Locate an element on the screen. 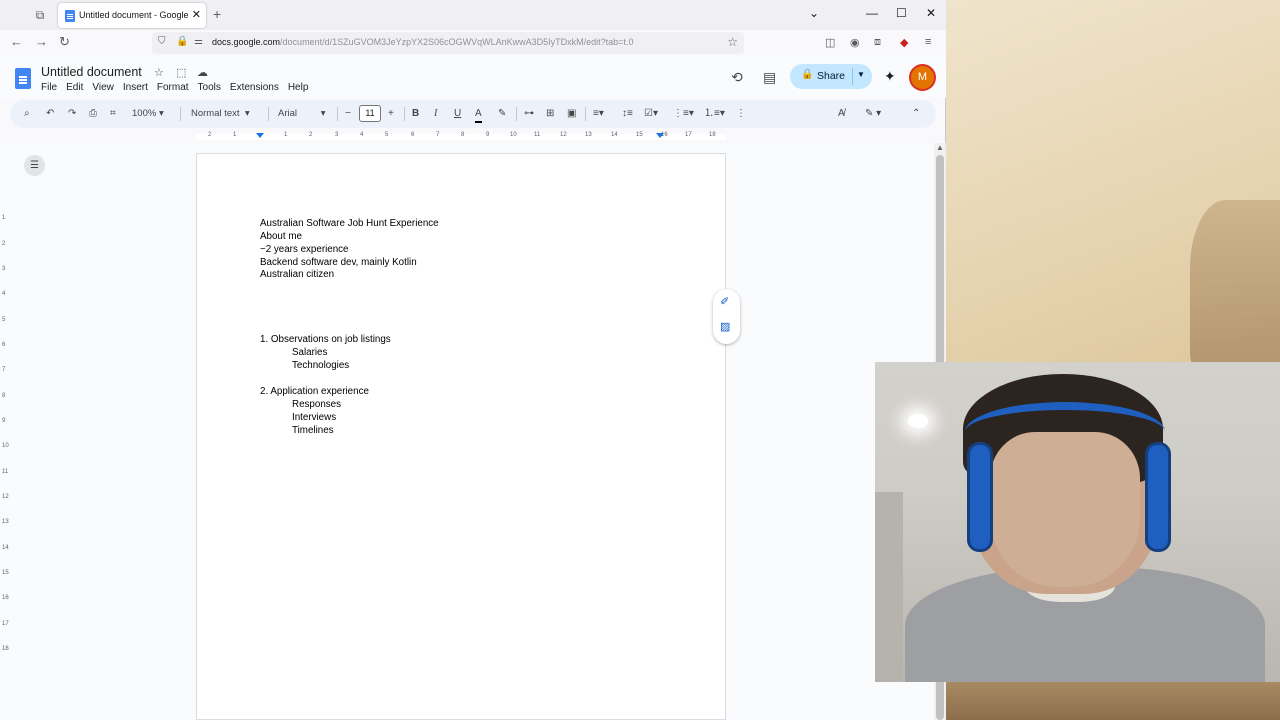  bulleted-list-icon: ⋮≡▾ is located at coordinates (683, 114).